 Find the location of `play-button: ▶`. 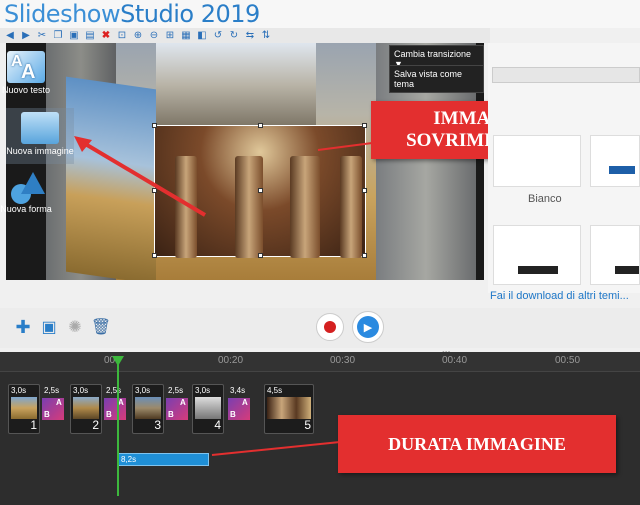

play-button: ▶ is located at coordinates (368, 327).